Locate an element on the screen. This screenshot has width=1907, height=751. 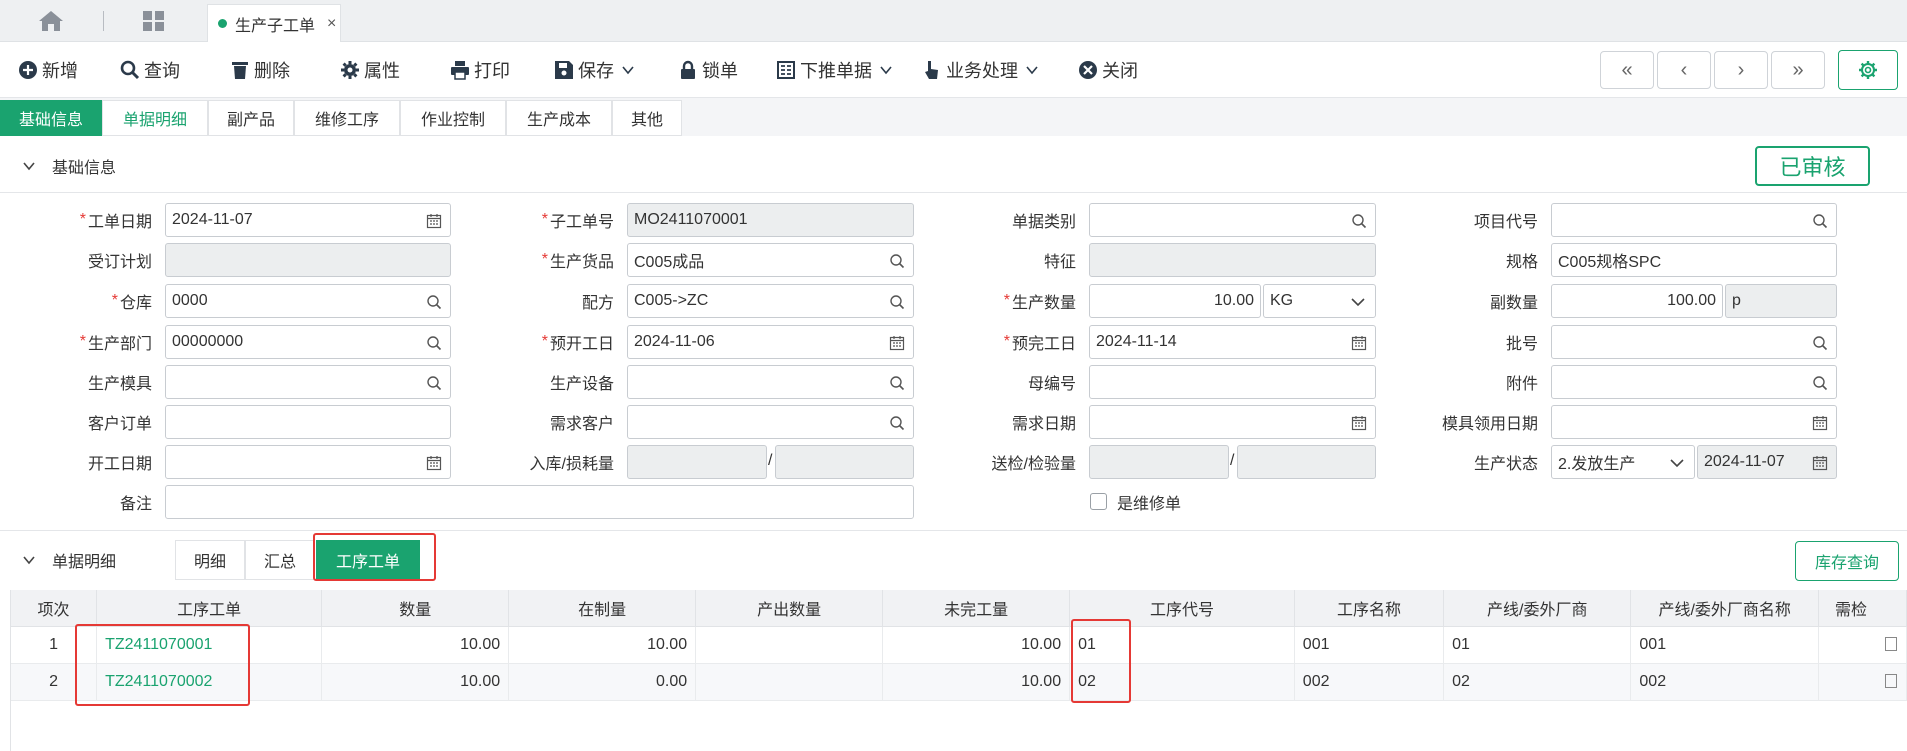
top-tab-bar: 生产子工单 × is located at coordinates (953, 21).